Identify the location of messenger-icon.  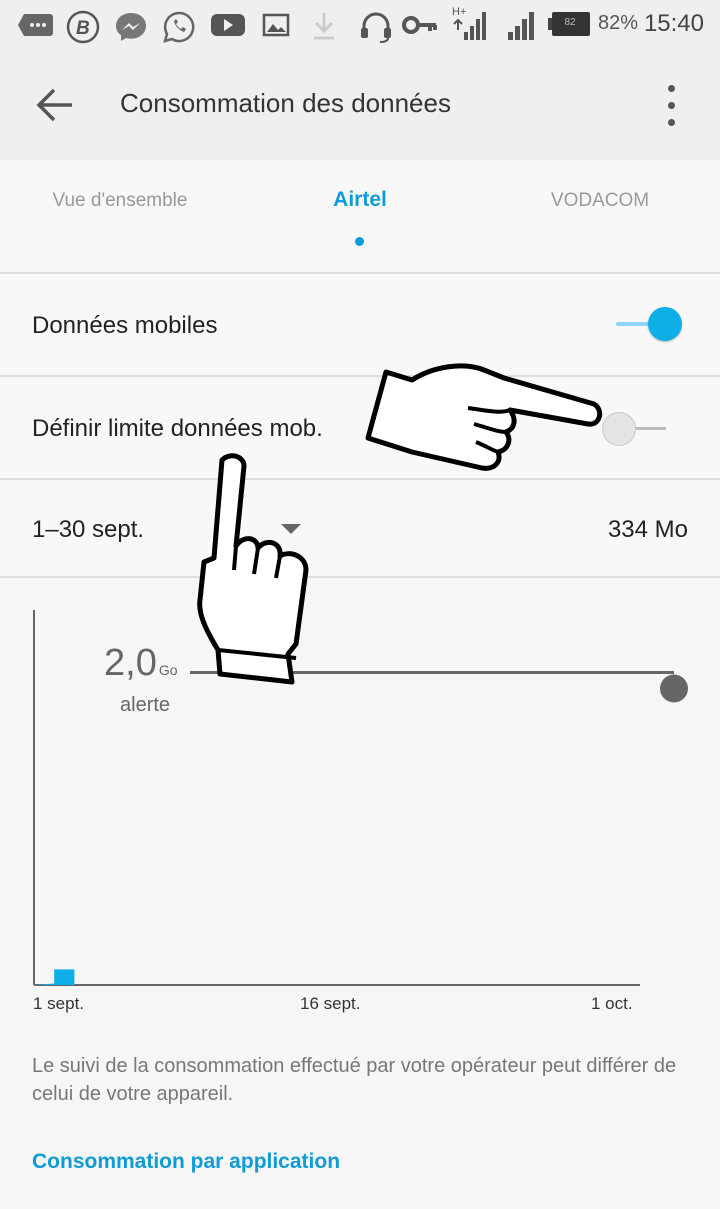
(131, 27).